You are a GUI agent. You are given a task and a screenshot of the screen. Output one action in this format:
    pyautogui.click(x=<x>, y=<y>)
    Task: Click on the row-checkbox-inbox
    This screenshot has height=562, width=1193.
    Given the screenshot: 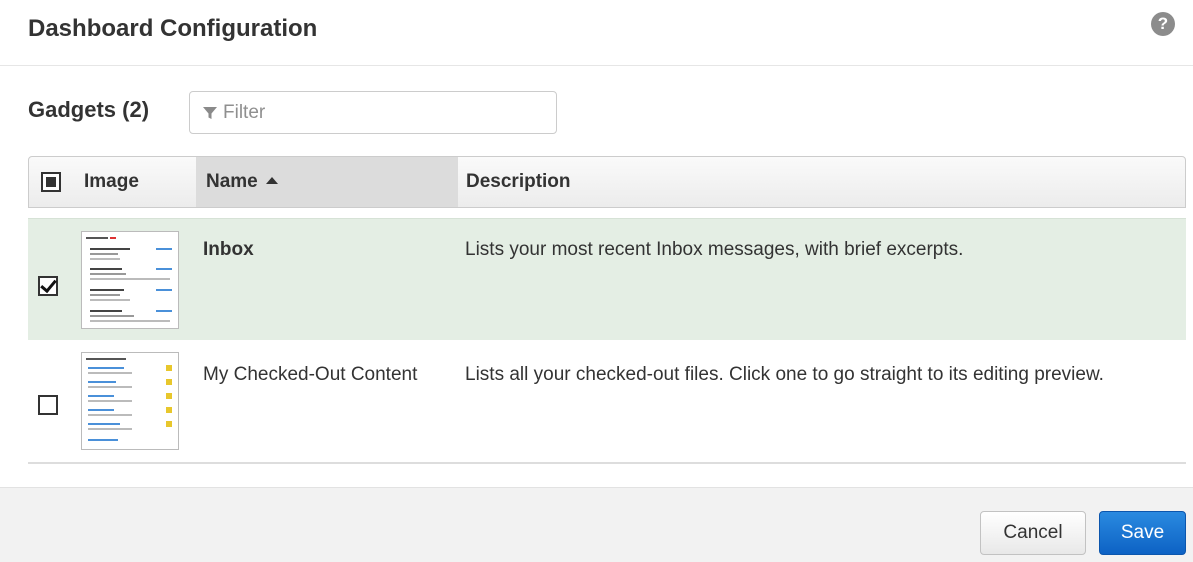 What is the action you would take?
    pyautogui.click(x=48, y=286)
    